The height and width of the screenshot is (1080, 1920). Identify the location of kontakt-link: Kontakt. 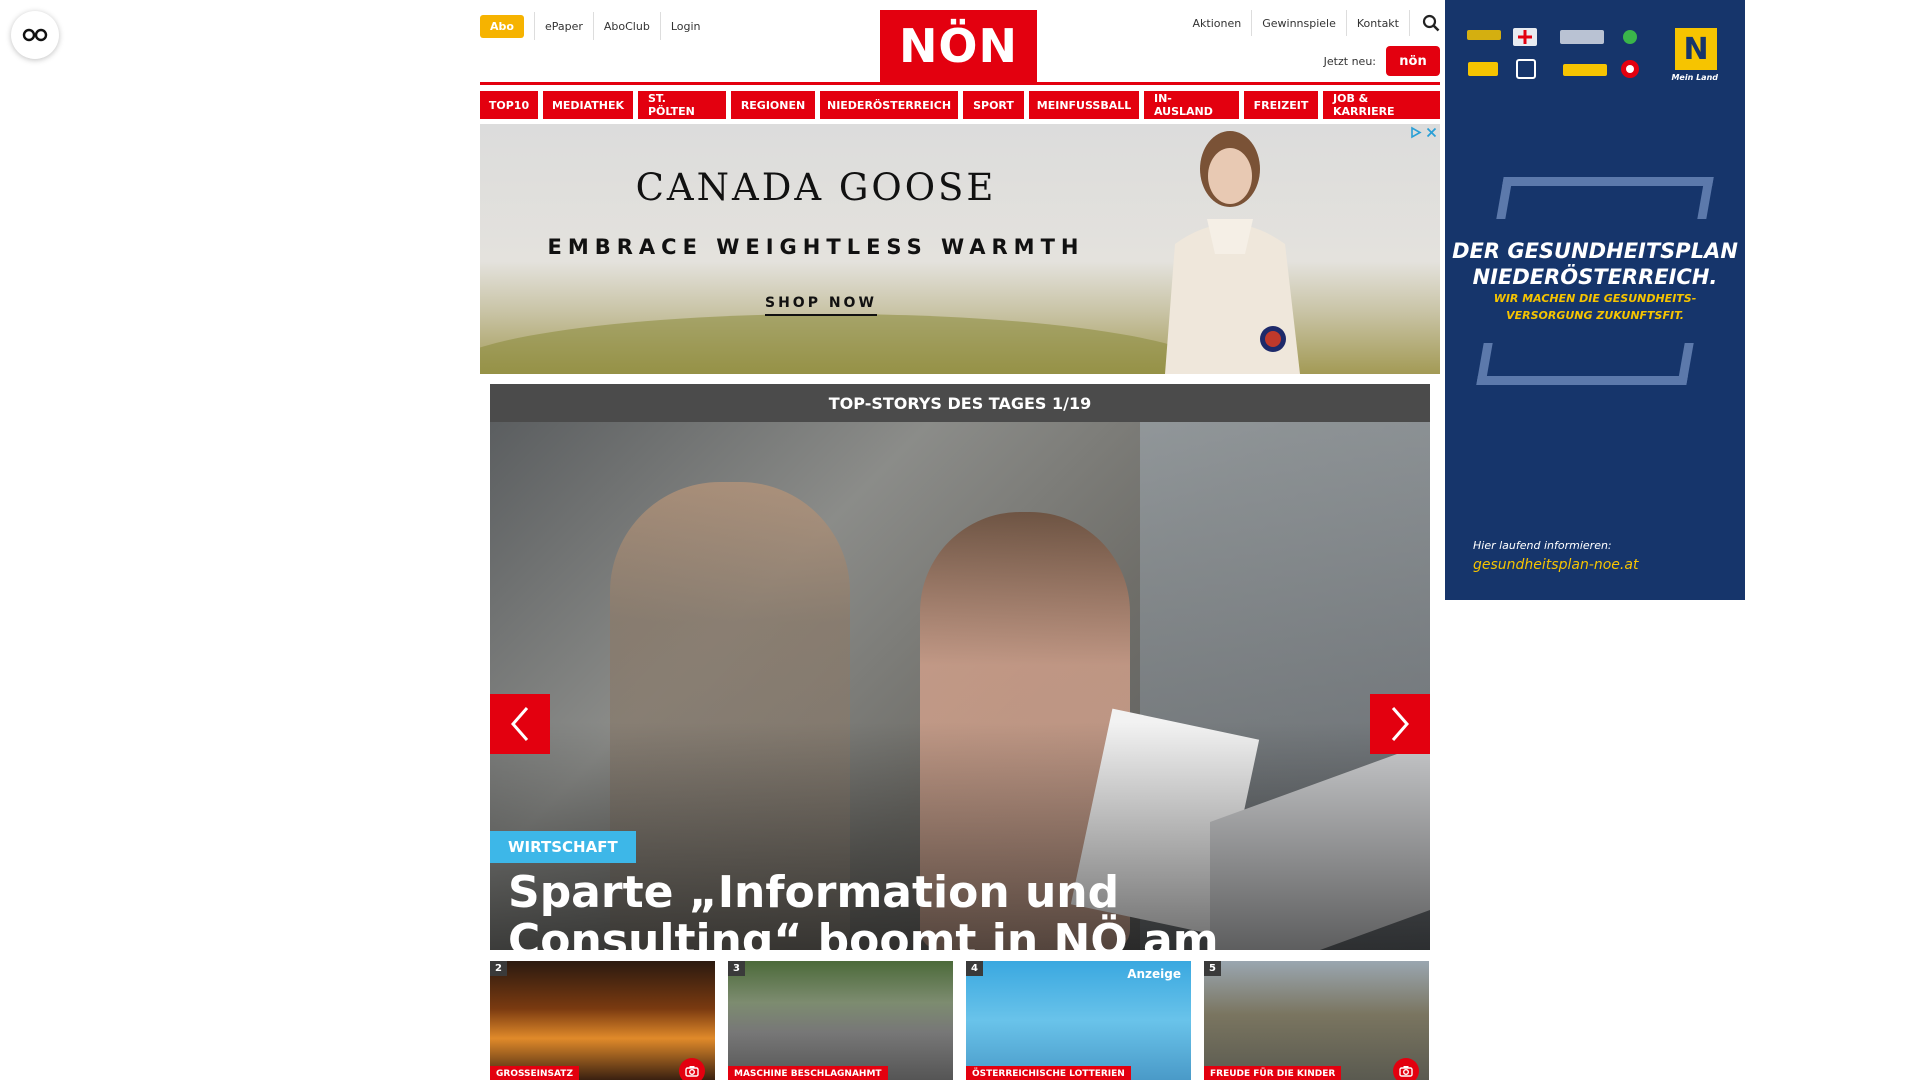
(1378, 23).